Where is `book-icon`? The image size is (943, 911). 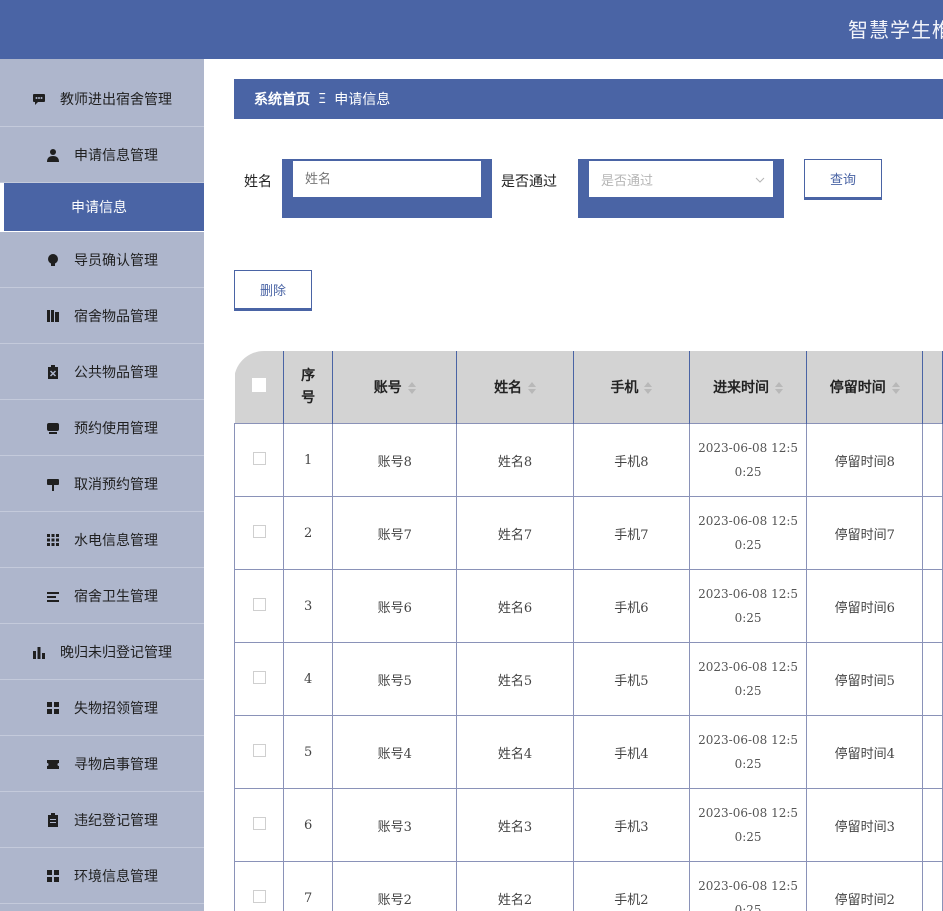 book-icon is located at coordinates (53, 316).